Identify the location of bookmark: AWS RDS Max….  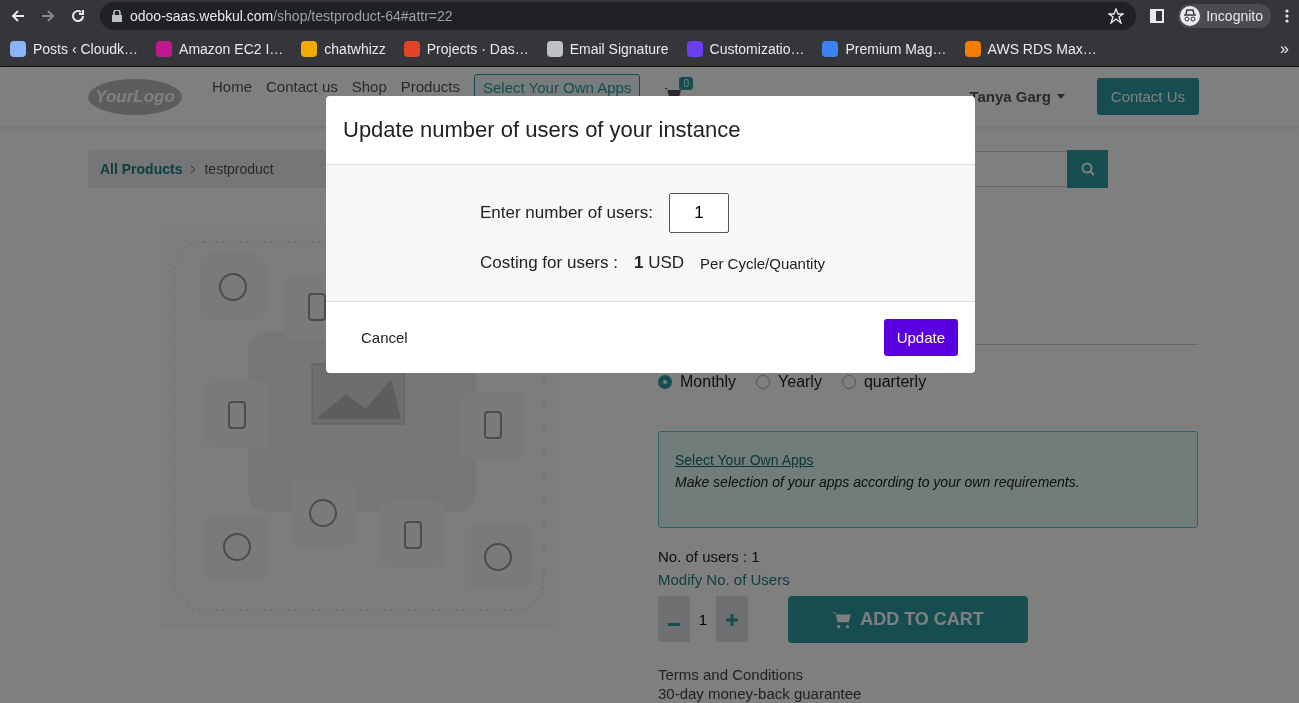
(1030, 48).